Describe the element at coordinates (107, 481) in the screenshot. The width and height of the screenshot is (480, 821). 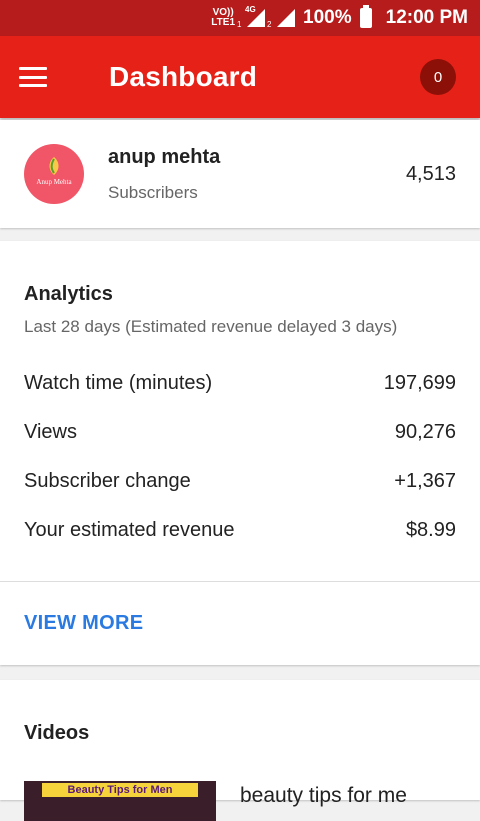
I see `metric-label: Subscriber change` at that location.